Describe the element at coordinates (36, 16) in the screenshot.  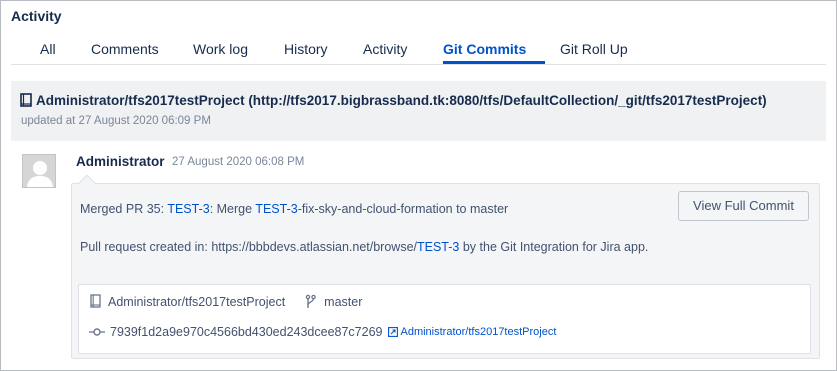
I see `section-title: Activity` at that location.